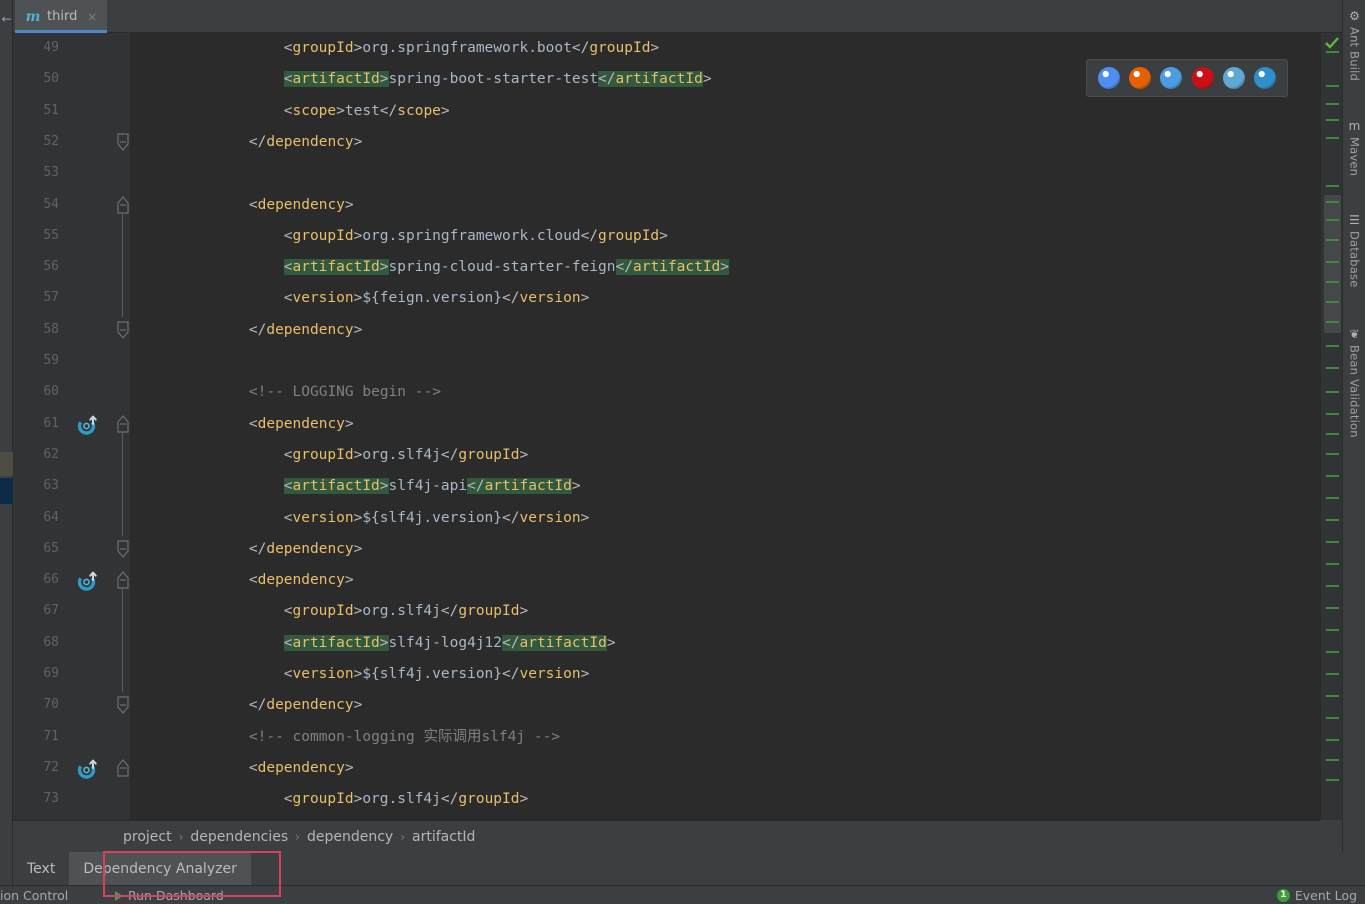 The width and height of the screenshot is (1365, 904). What do you see at coordinates (92, 17) in the screenshot?
I see `close-icon: ×` at bounding box center [92, 17].